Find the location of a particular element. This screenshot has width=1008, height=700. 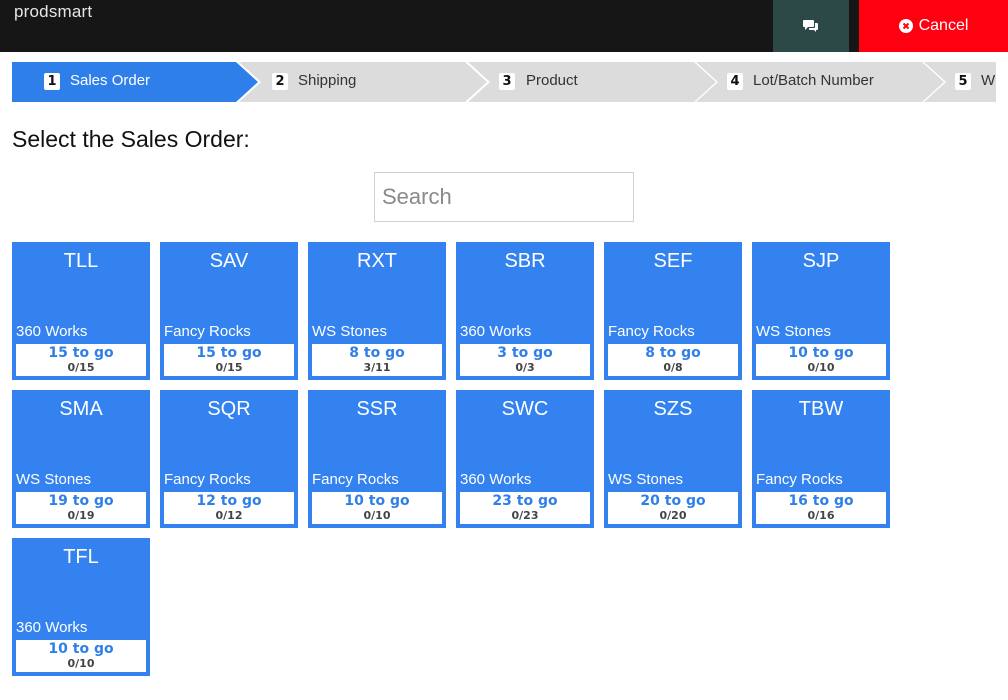

order-tile: SAV Fancy Rocks 15 to go 0/15 is located at coordinates (229, 311).